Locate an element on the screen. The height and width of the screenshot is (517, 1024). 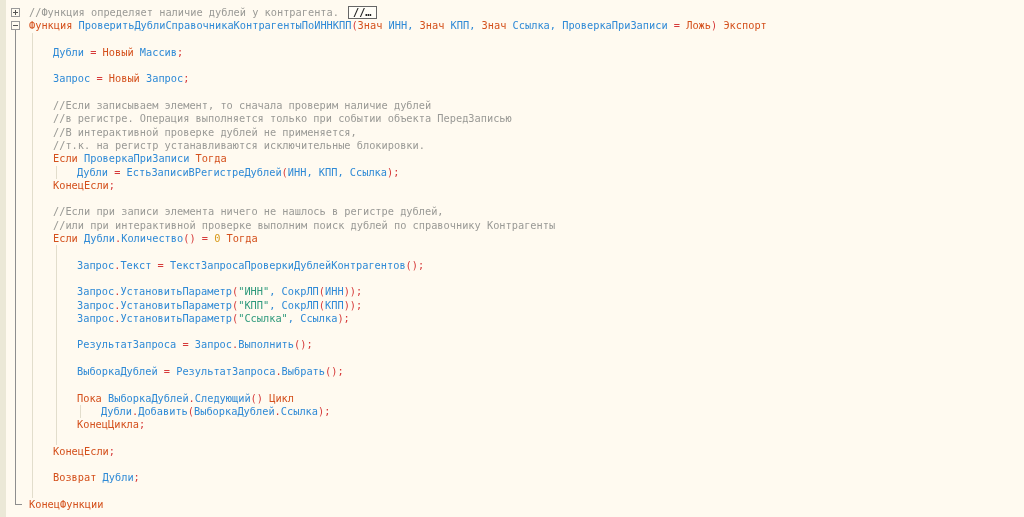
code-line: //Если записываем элемент, то сначала проверим наличие дублей is located at coordinates (243, 106).